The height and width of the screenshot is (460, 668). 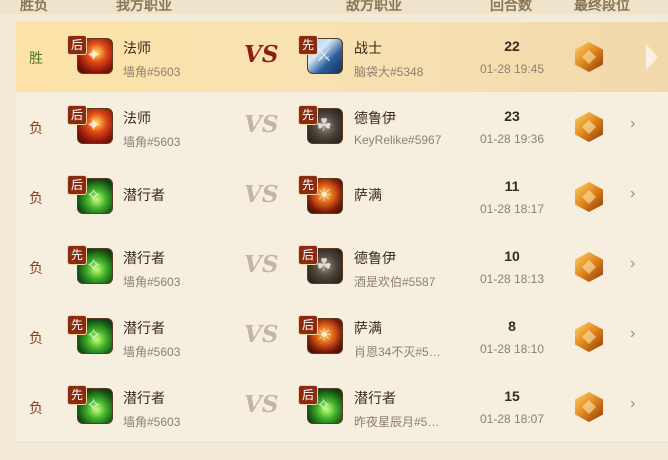 I want to click on round-count: 8, so click(x=512, y=326).